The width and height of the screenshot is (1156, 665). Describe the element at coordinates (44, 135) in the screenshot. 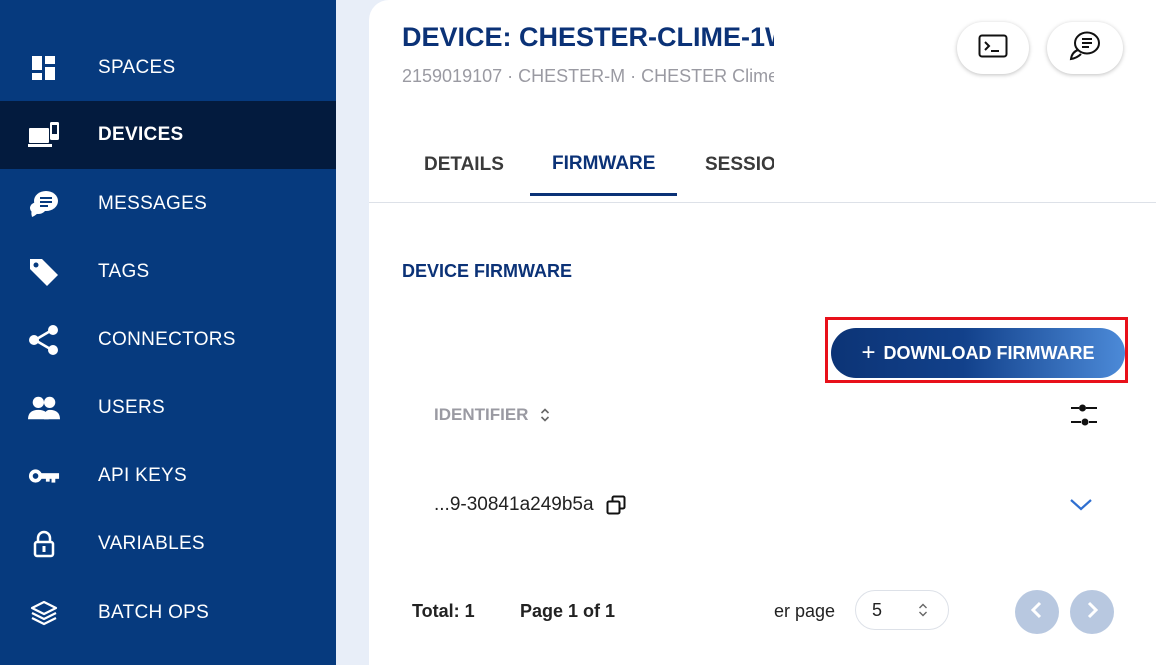

I see `devices-icon` at that location.